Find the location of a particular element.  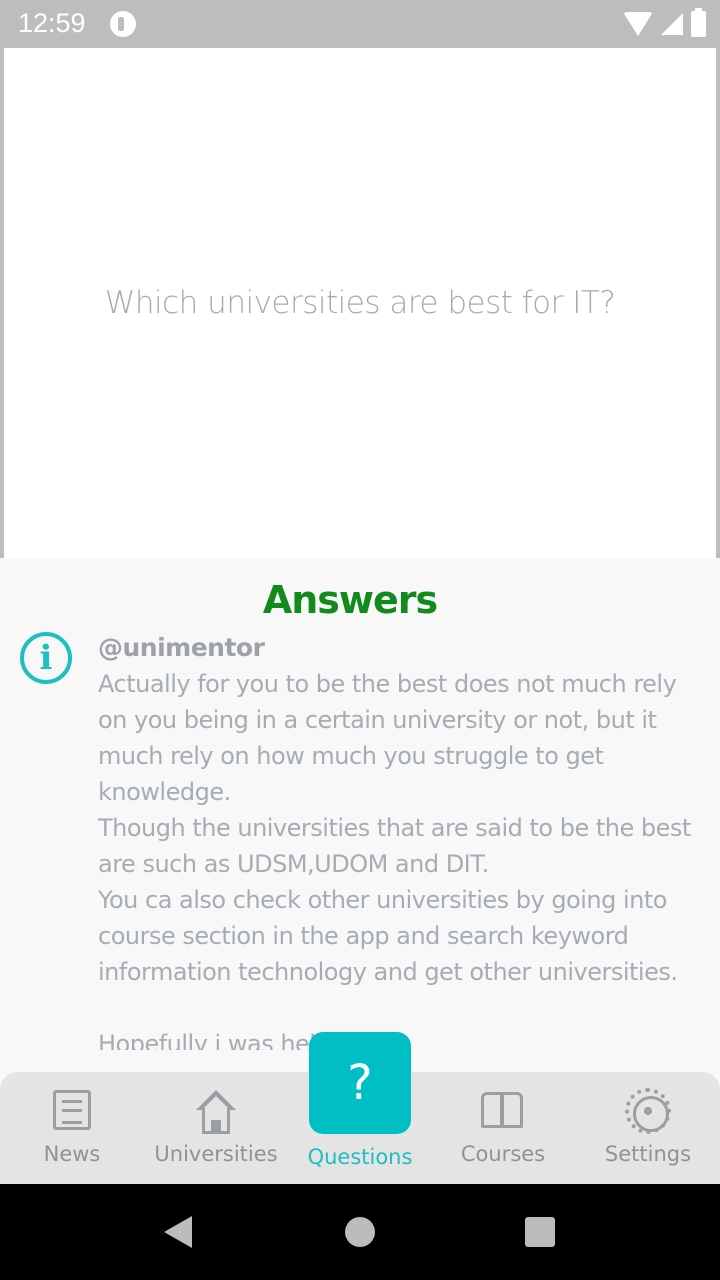

news-icon is located at coordinates (72, 1110).